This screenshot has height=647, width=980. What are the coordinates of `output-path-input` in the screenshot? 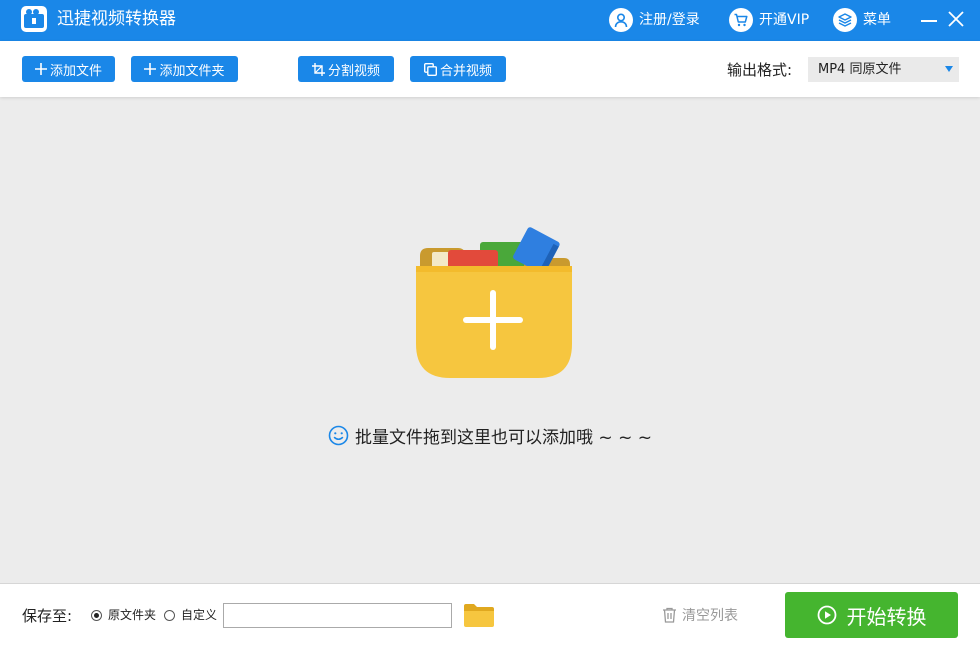 It's located at (337, 615).